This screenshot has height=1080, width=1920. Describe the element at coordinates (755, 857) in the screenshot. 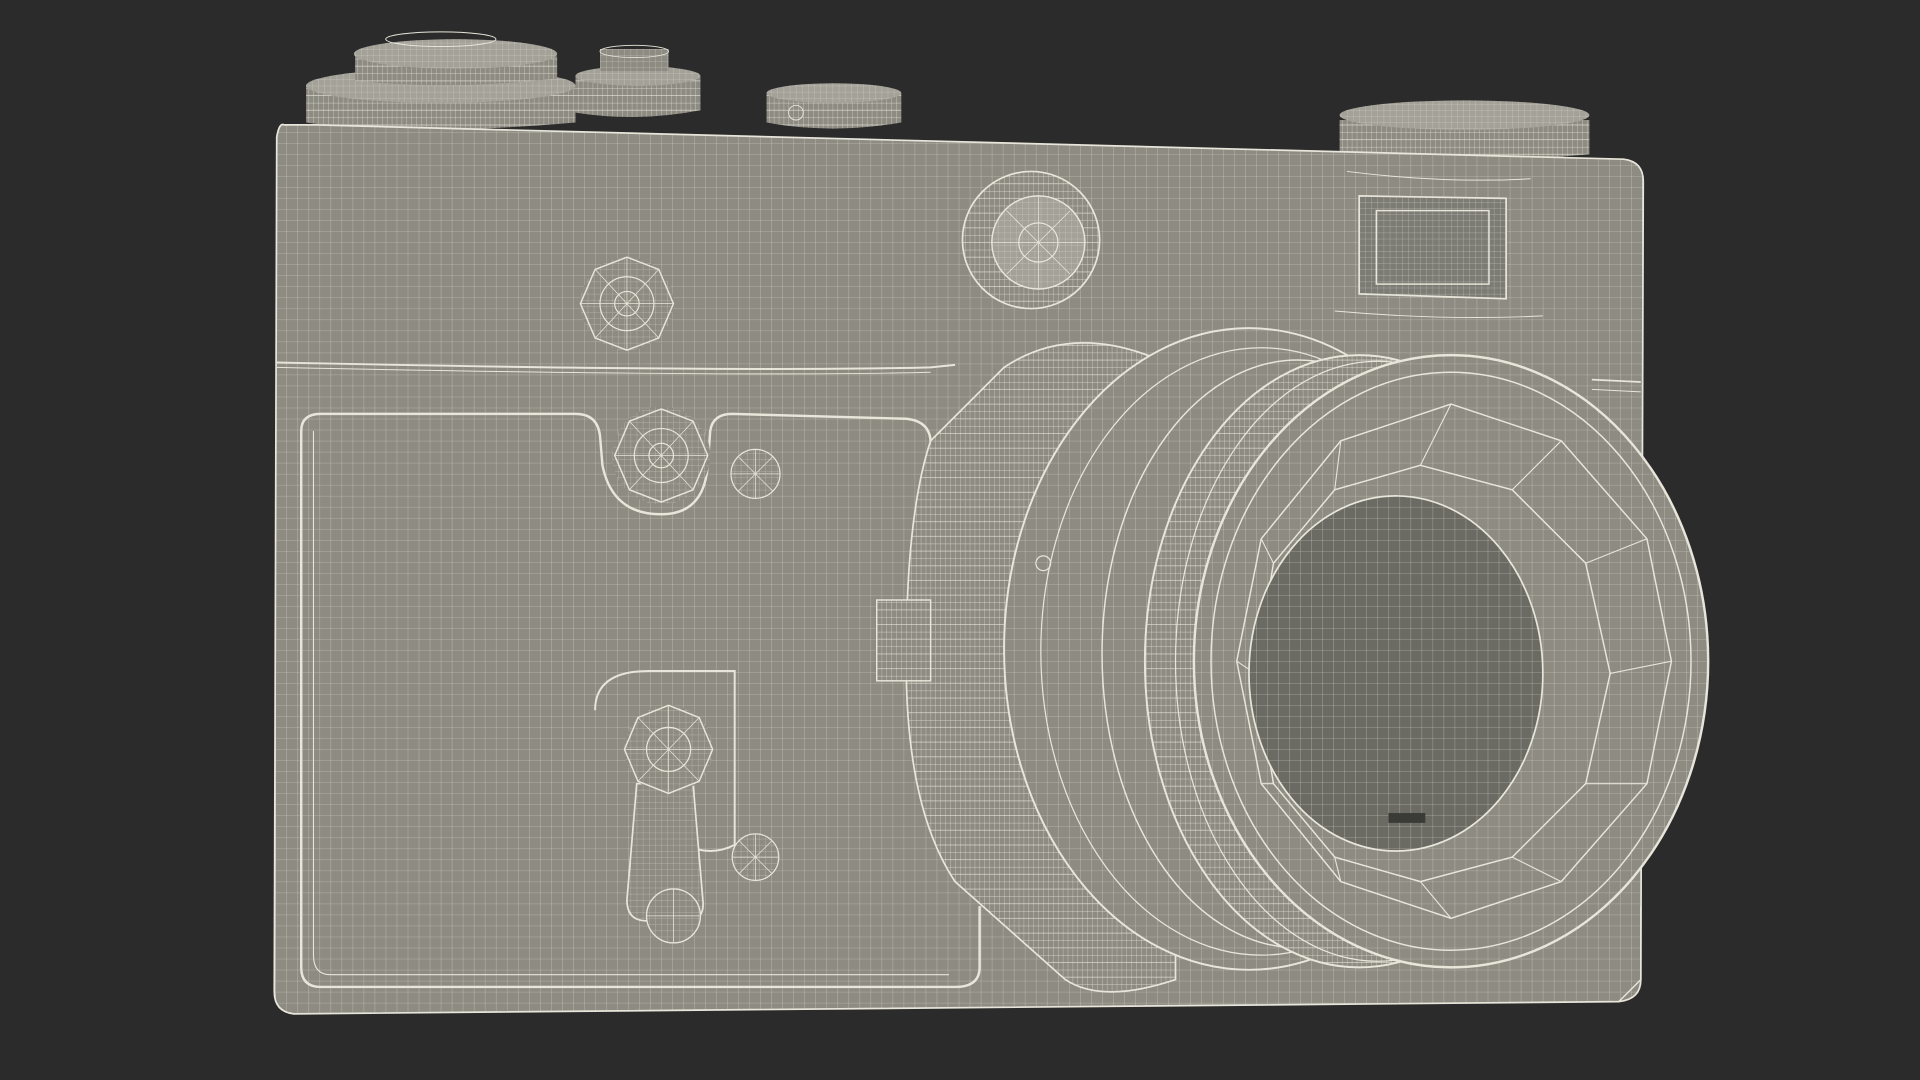

I see `body-screw-lower` at that location.